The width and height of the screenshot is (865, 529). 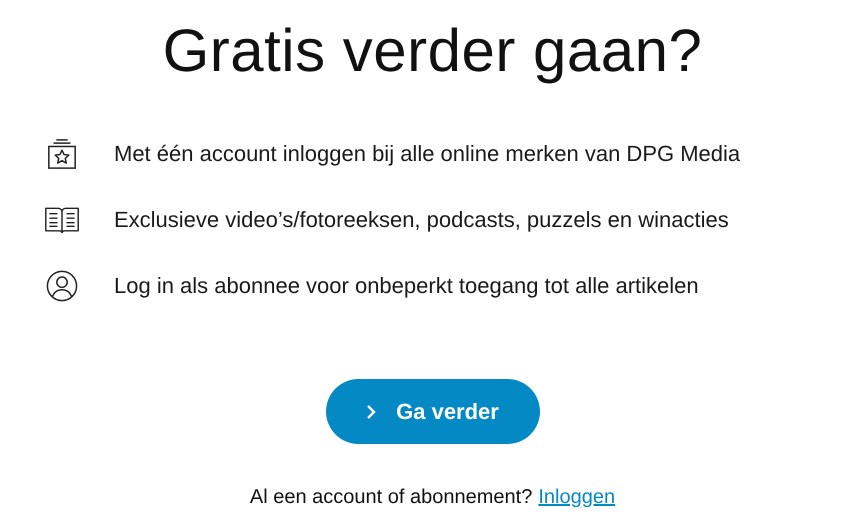 What do you see at coordinates (421, 220) in the screenshot?
I see `benefit-text: Exclusieve video’s/fotoreeksen, podcasts, puzzels en winacties` at bounding box center [421, 220].